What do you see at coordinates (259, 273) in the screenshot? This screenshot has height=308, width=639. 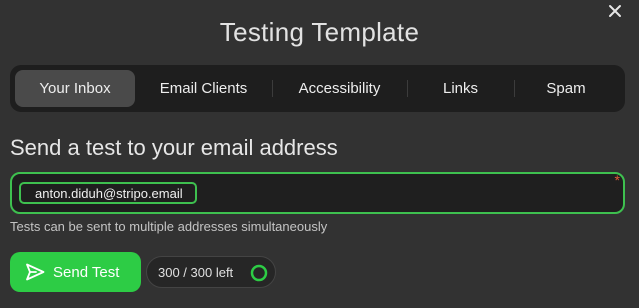 I see `quota-ring-icon` at bounding box center [259, 273].